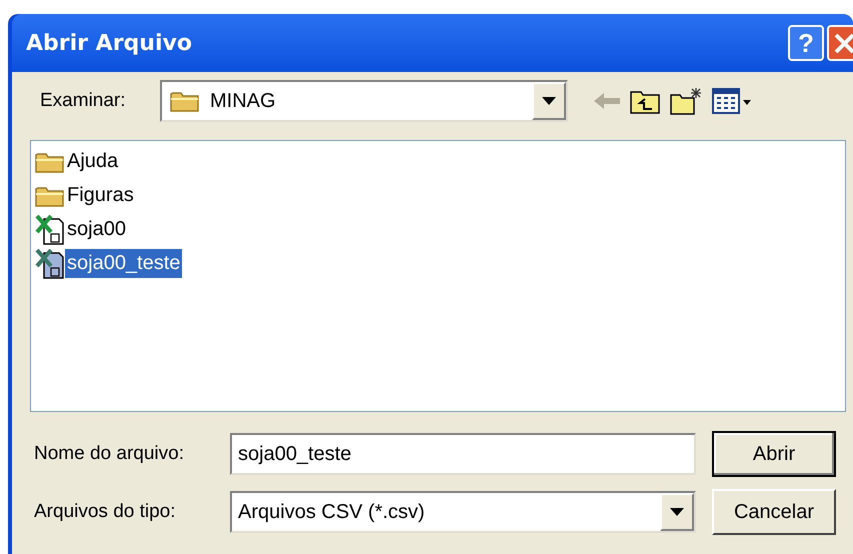 This screenshot has width=853, height=554. I want to click on open-button: Abrir, so click(774, 454).